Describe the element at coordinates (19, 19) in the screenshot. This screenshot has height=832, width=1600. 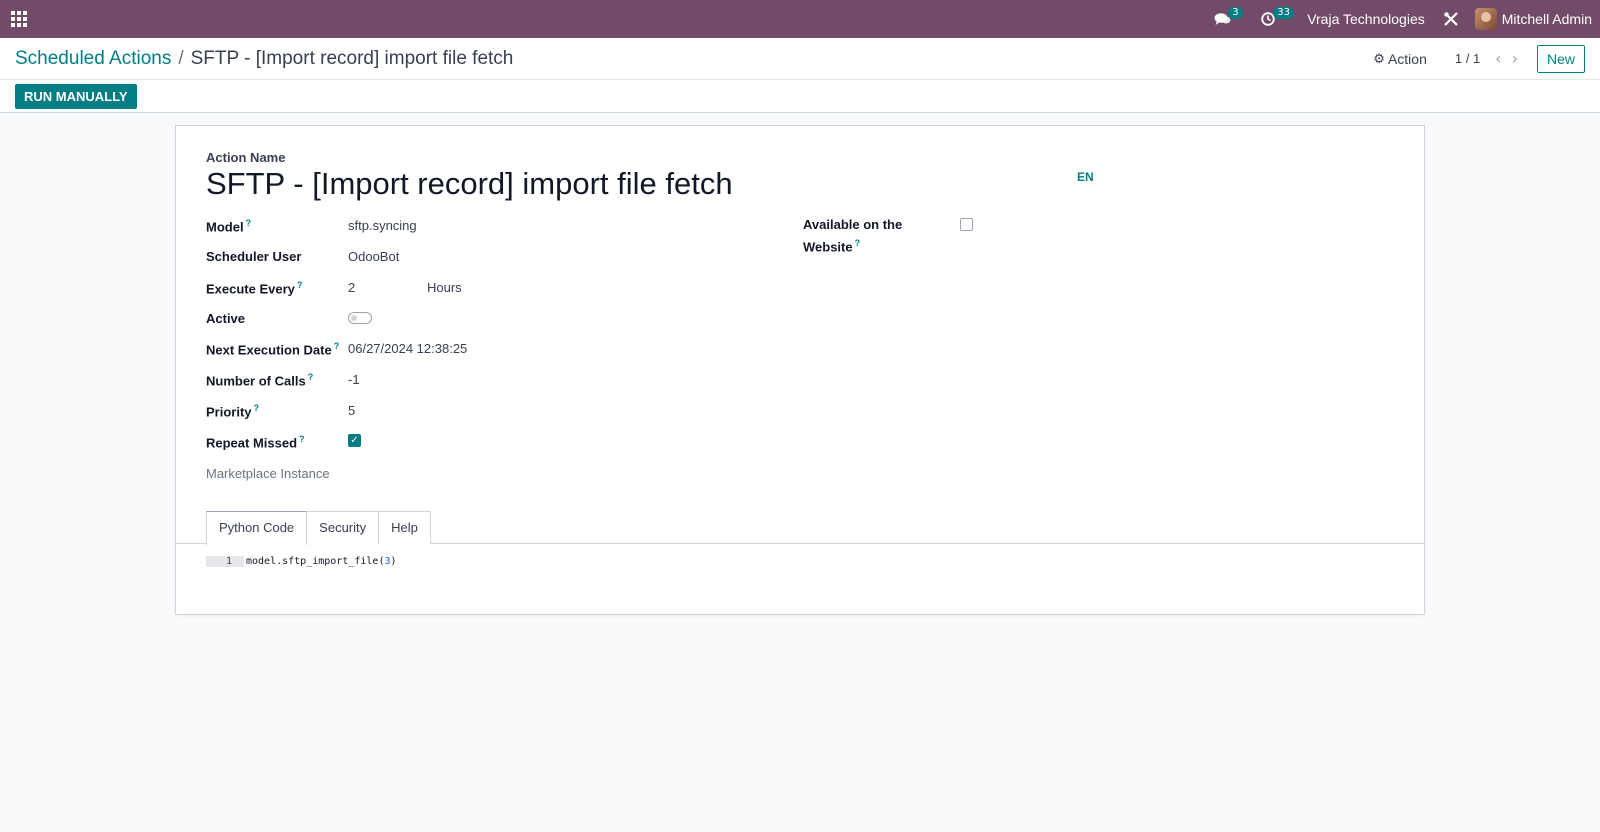
I see `apps-menu-icon` at that location.